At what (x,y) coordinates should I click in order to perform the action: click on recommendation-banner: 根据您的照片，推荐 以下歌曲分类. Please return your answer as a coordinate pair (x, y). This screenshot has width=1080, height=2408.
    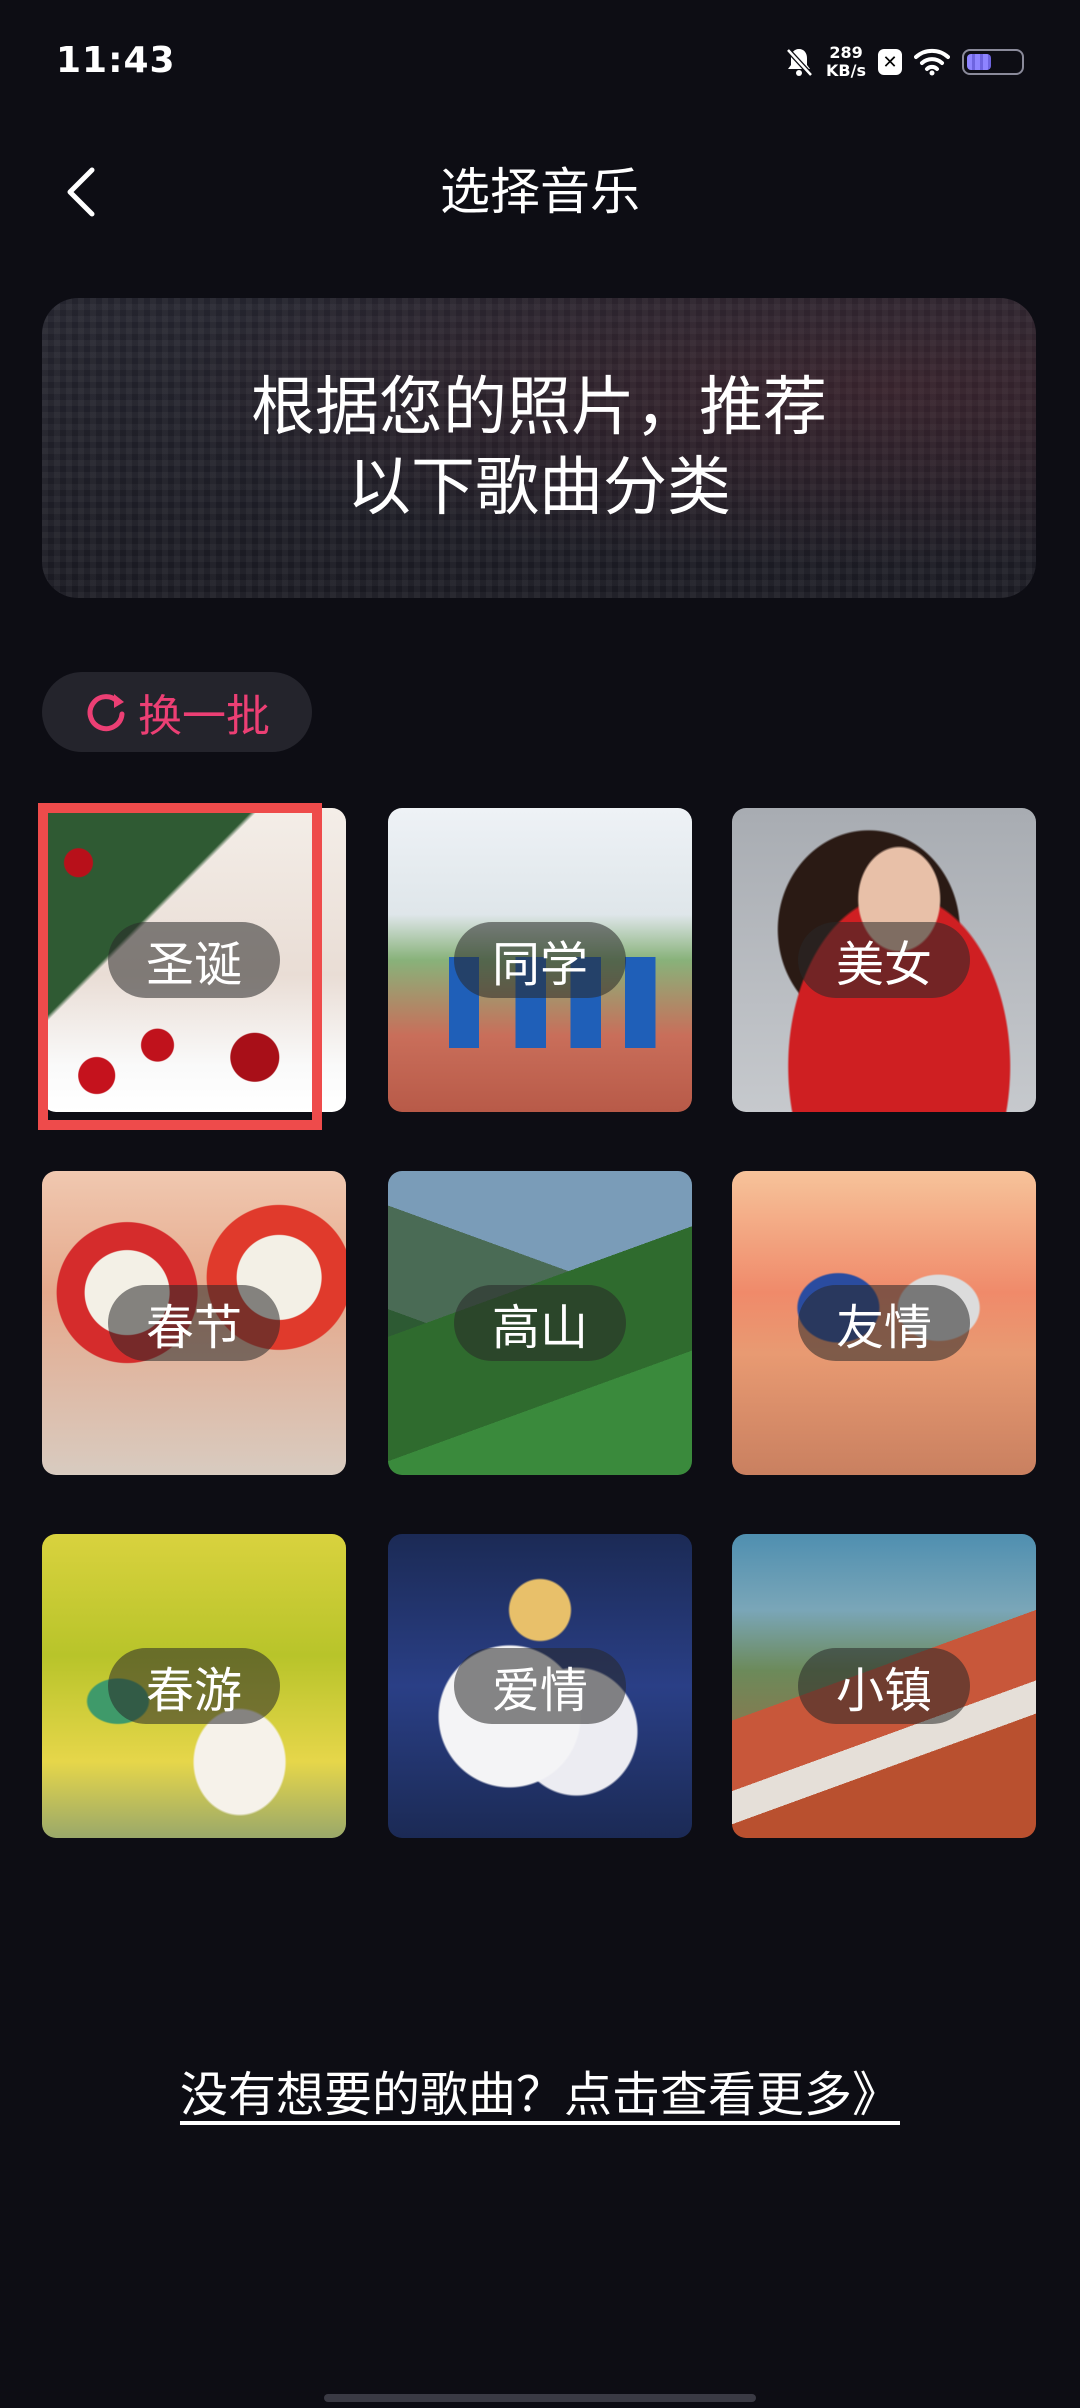
    Looking at the image, I should click on (539, 448).